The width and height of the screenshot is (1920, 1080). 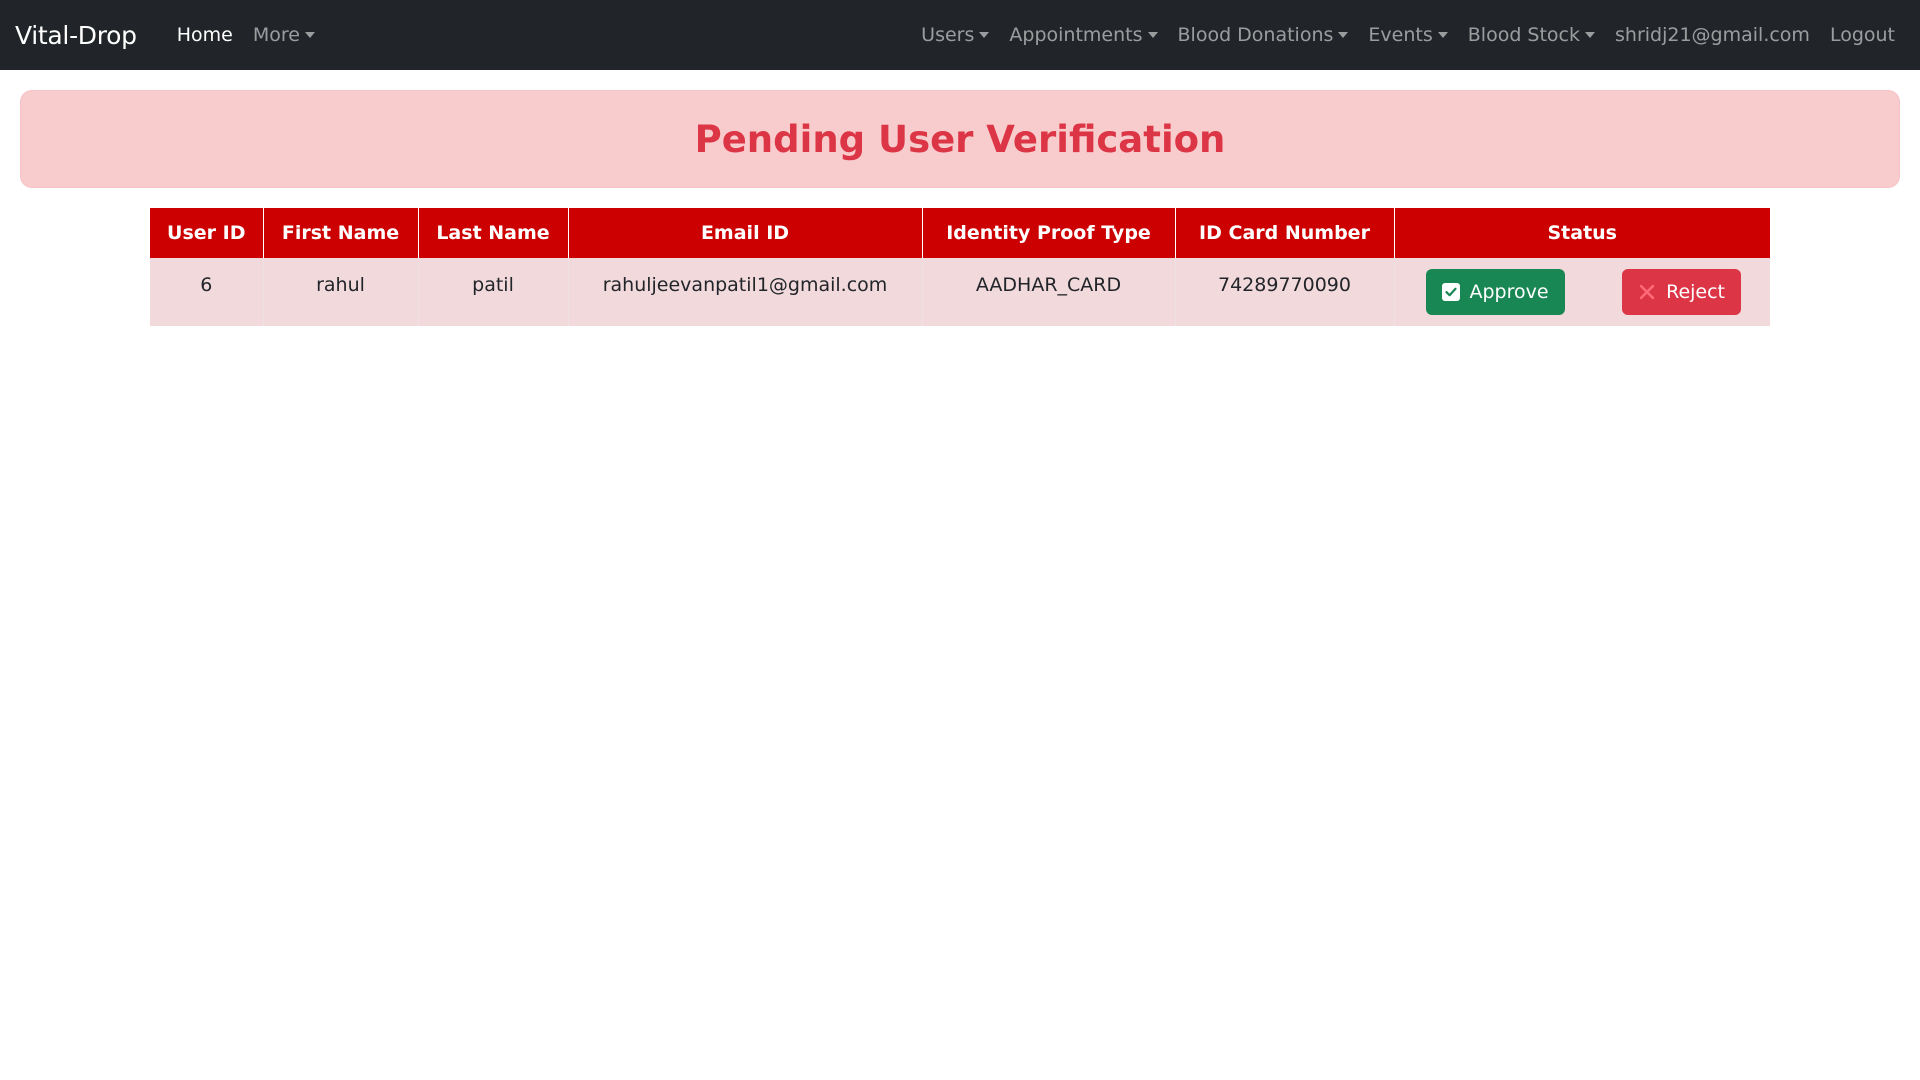 I want to click on reject-button: Reject, so click(x=1681, y=291).